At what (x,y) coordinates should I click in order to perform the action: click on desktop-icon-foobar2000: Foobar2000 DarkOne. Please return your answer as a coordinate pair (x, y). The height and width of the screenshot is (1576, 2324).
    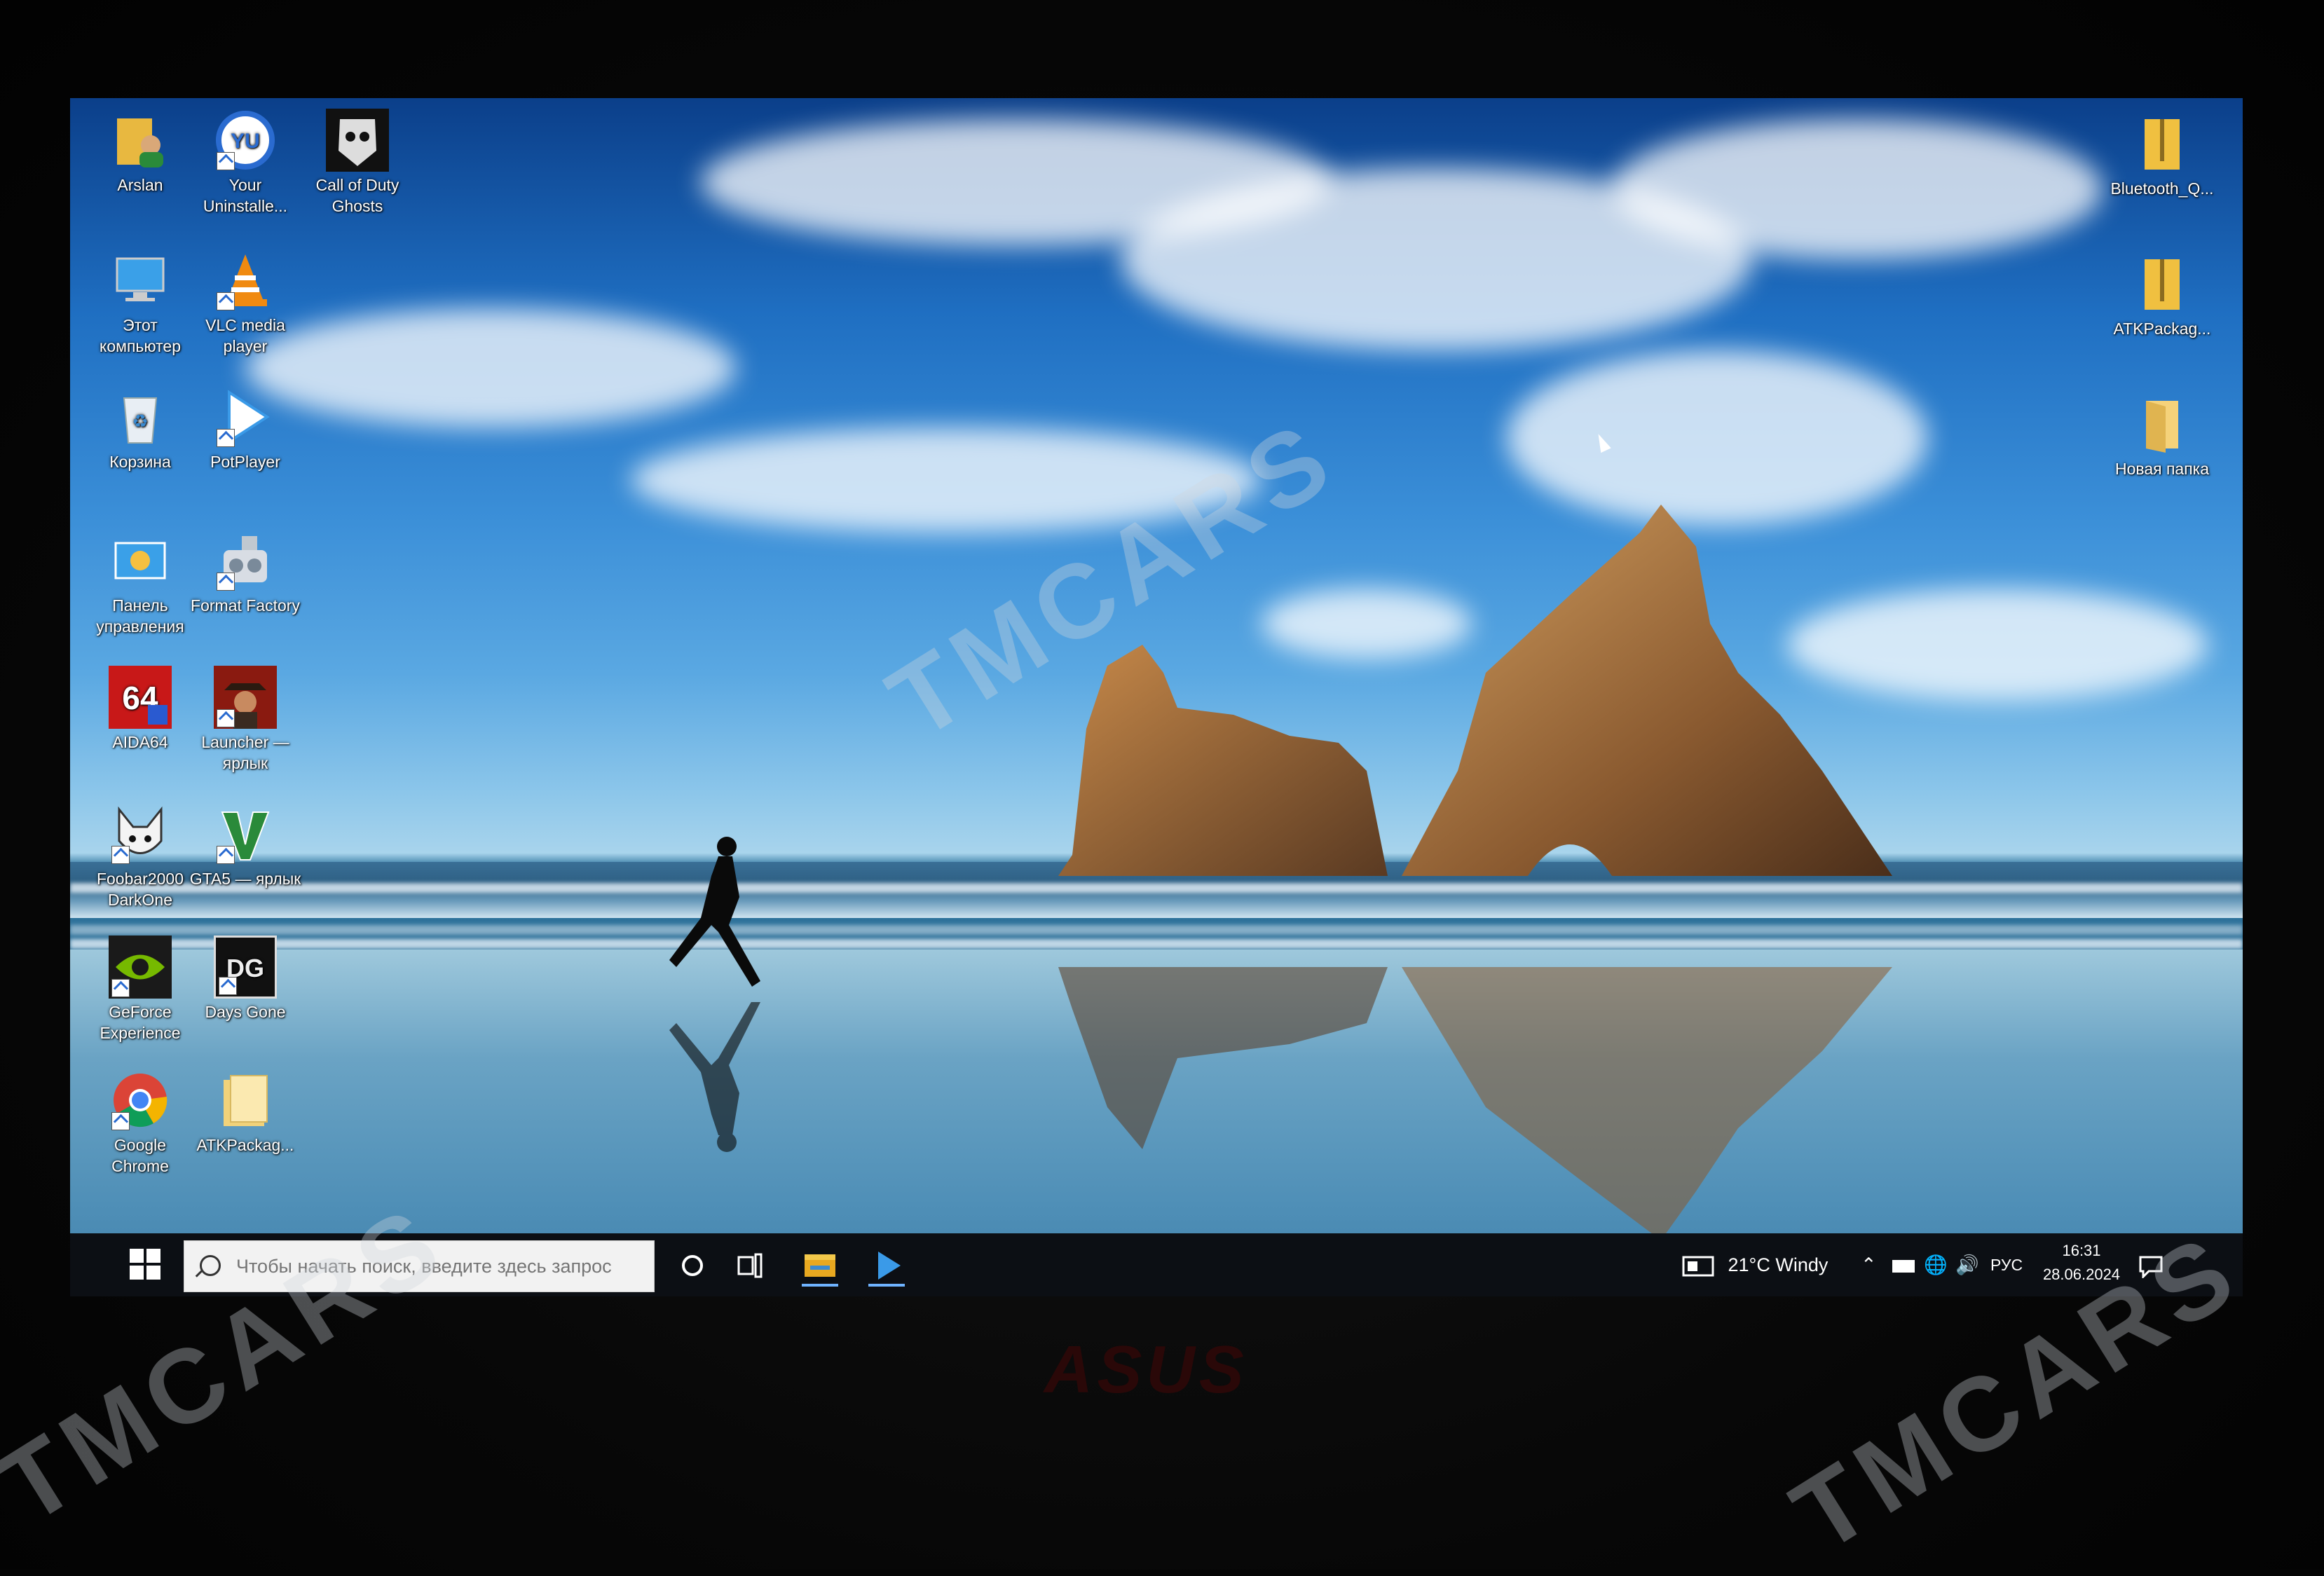
    Looking at the image, I should click on (140, 856).